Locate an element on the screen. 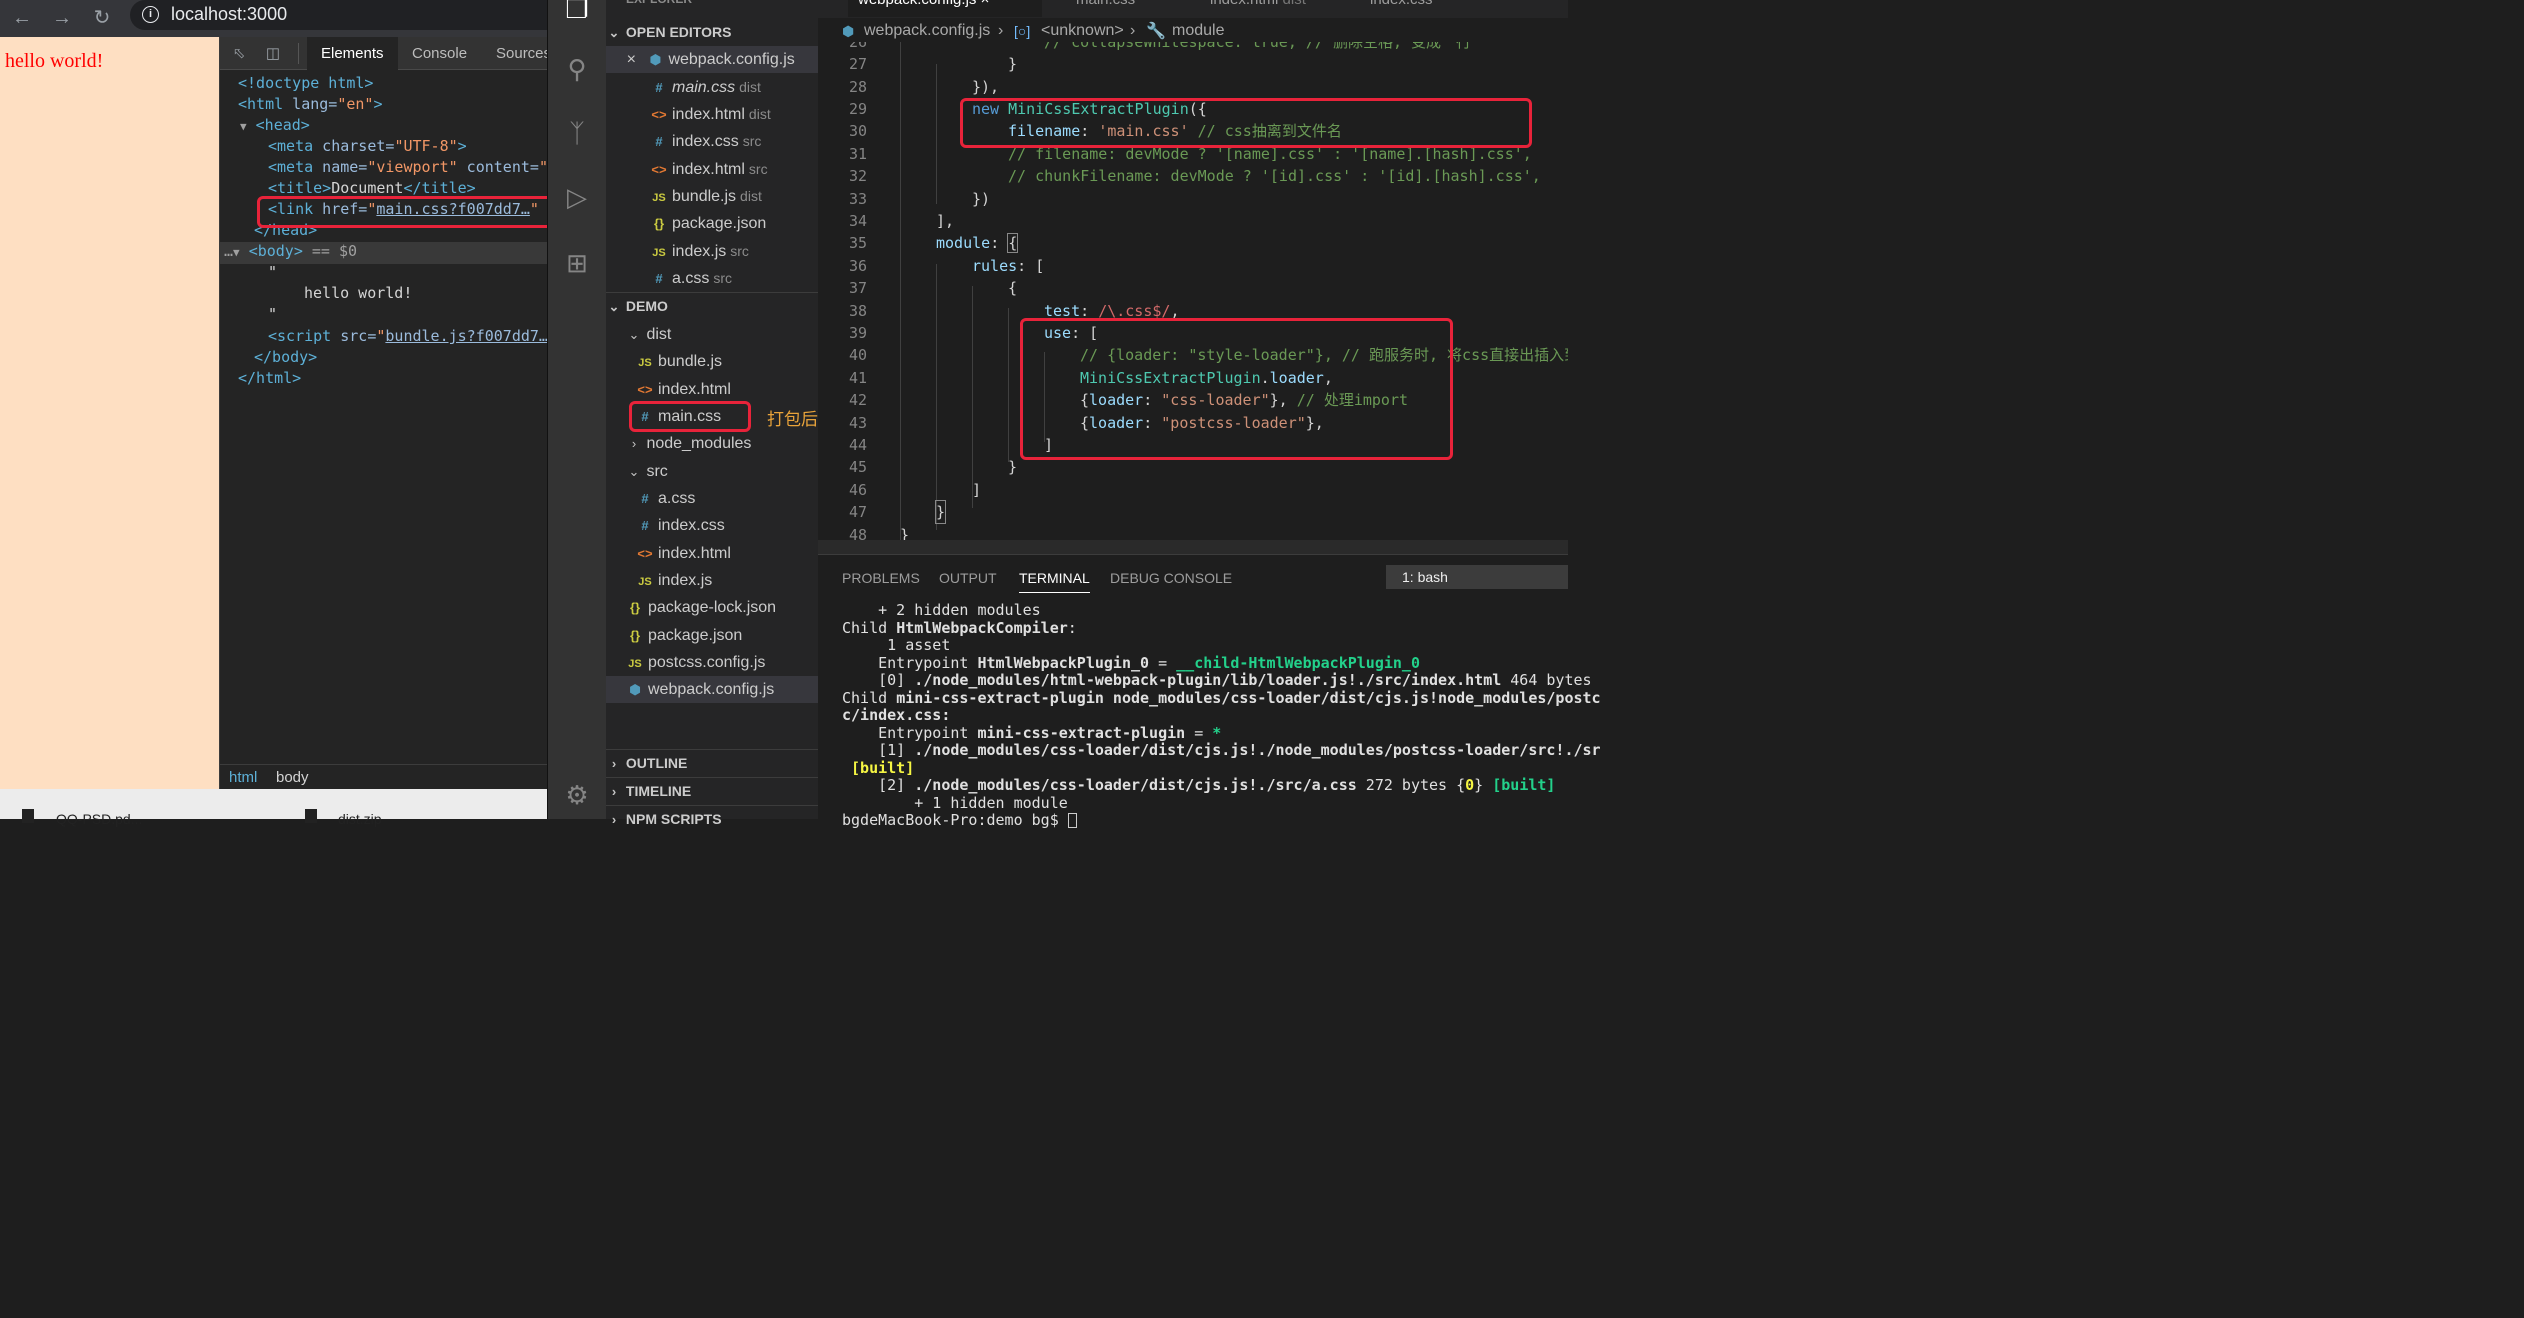 The image size is (2524, 1318). forward-arrow-icon: → is located at coordinates (62, 18).